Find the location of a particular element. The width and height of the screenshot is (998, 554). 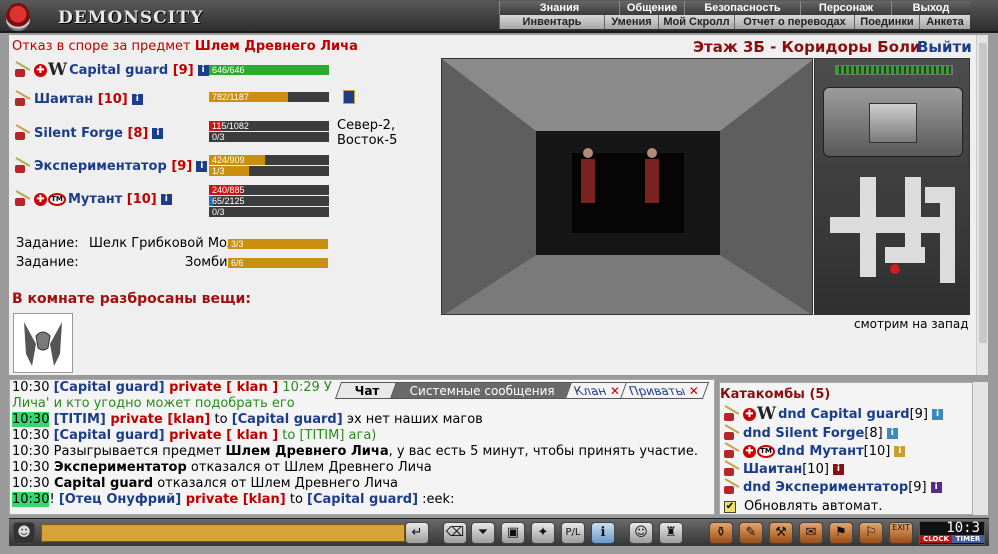

menu-inventory: Инвентарь is located at coordinates (551, 22).